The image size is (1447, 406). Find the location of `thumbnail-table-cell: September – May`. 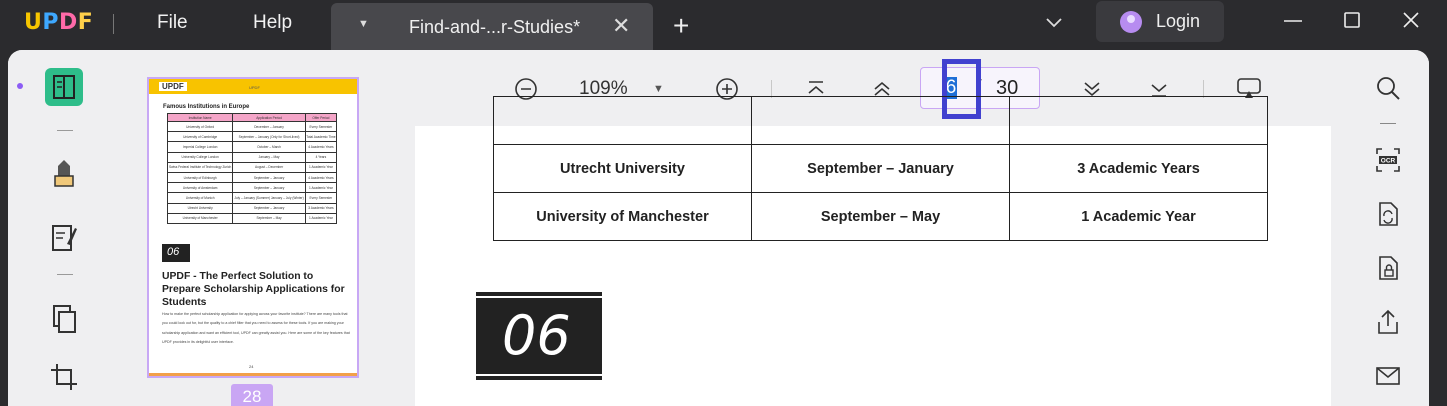

thumbnail-table-cell: September – May is located at coordinates (269, 218).